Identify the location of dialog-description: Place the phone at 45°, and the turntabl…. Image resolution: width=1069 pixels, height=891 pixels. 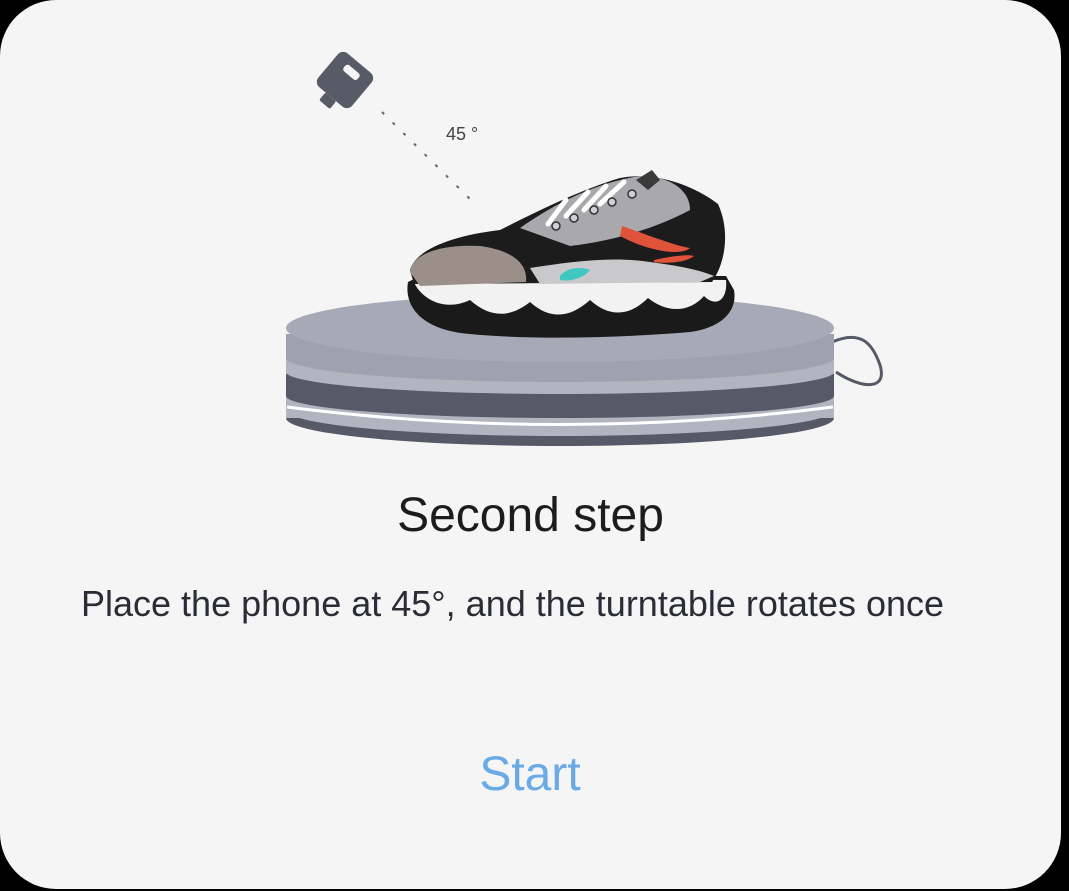
(513, 603).